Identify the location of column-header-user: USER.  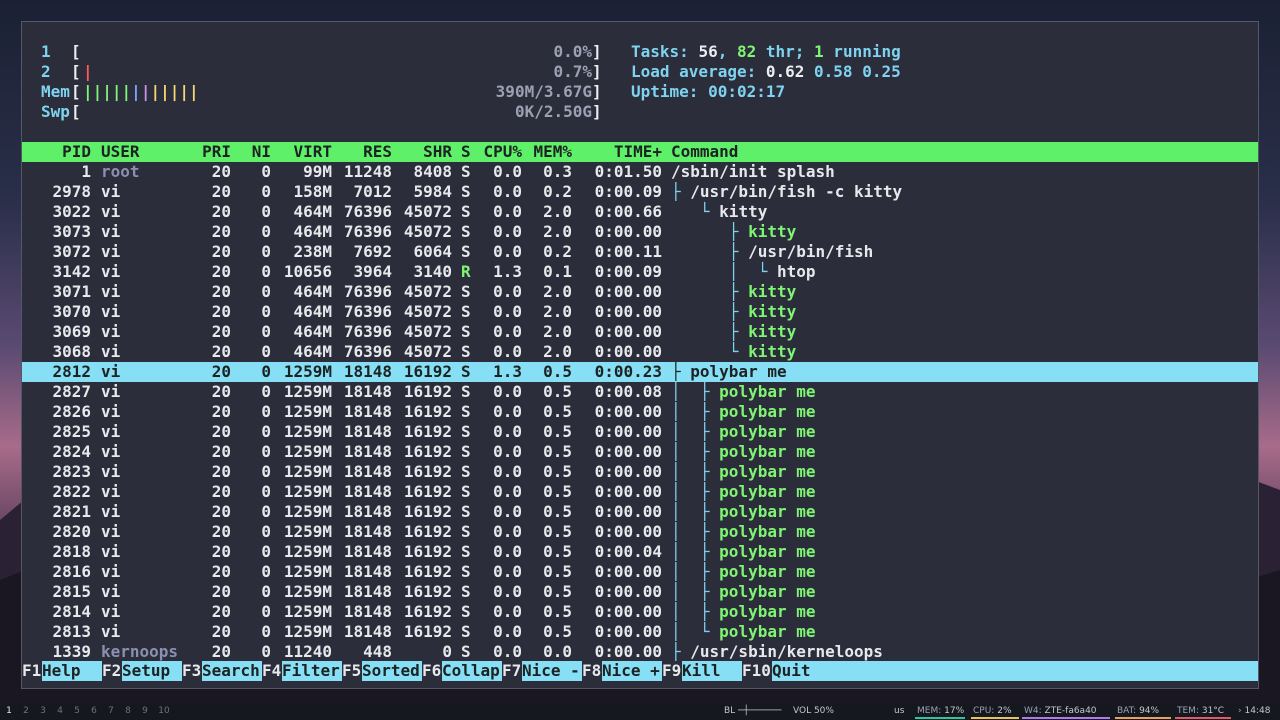
(146, 152).